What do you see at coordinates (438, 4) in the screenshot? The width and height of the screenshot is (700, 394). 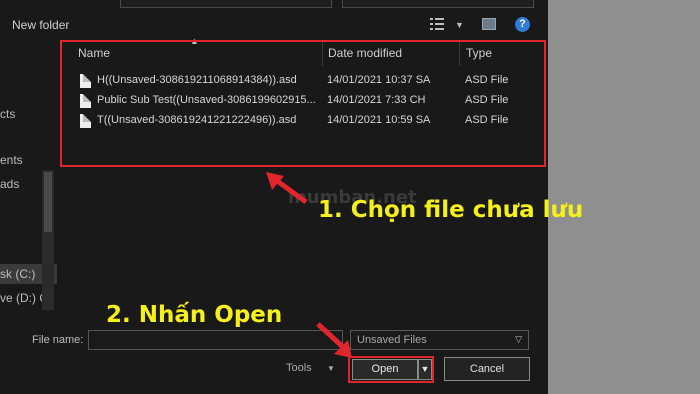 I see `search-box` at bounding box center [438, 4].